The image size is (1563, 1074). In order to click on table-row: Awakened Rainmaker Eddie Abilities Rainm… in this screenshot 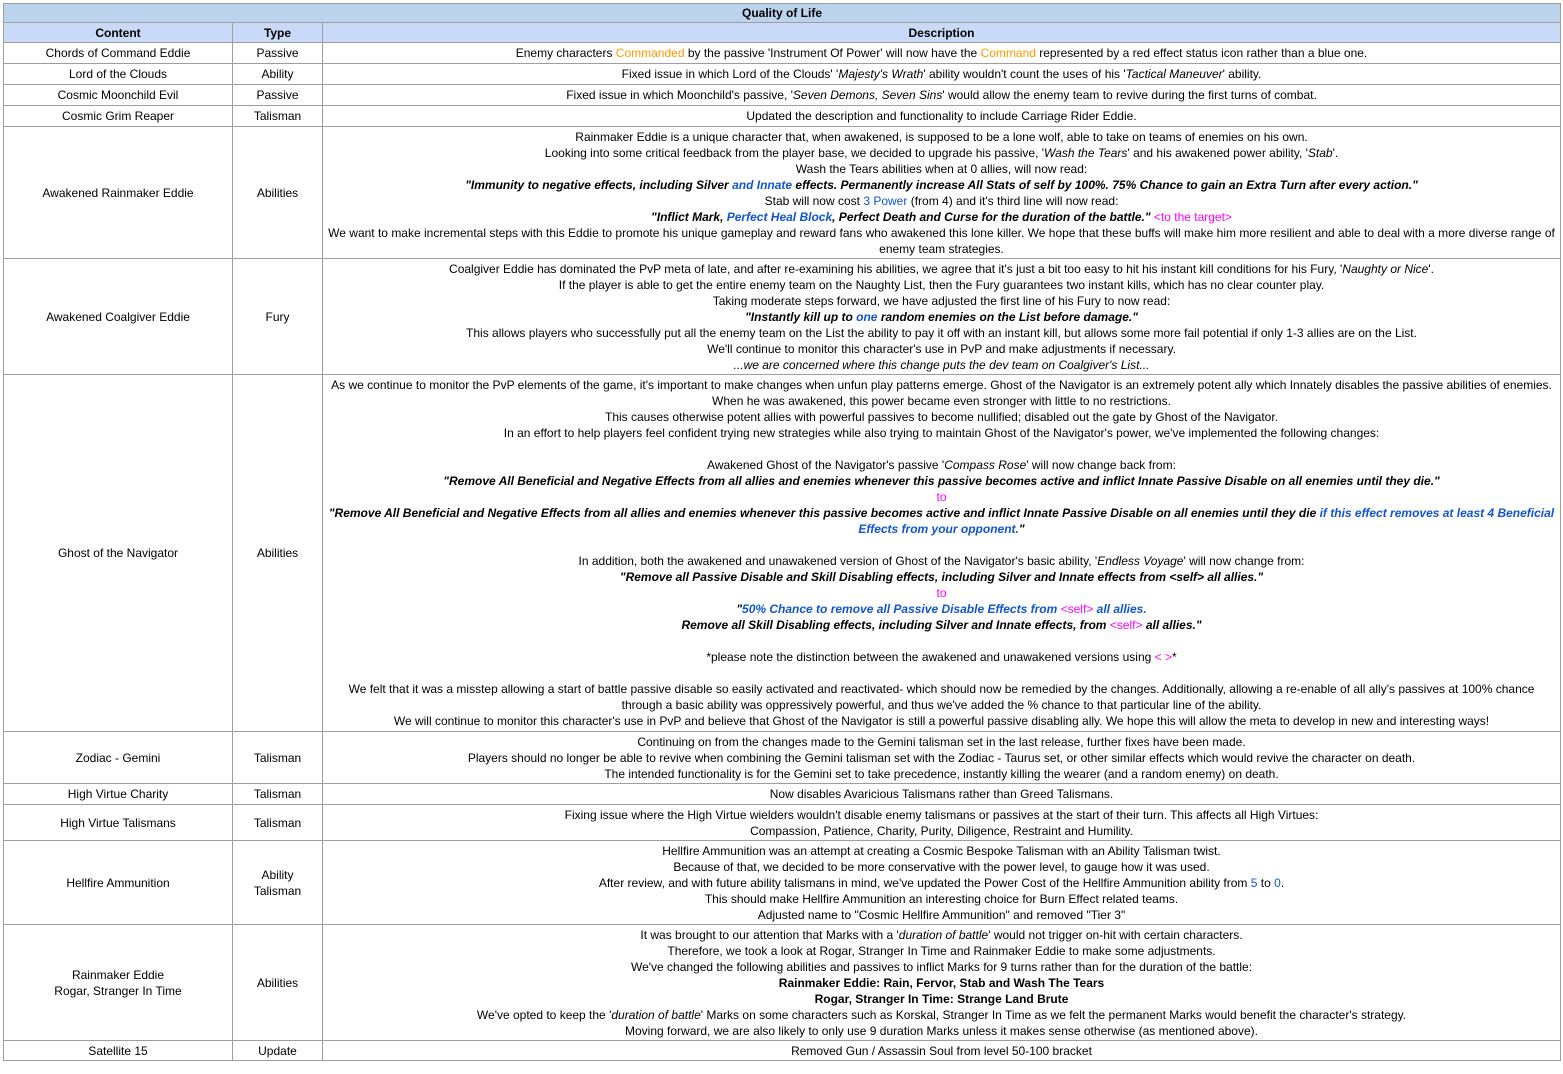, I will do `click(782, 192)`.